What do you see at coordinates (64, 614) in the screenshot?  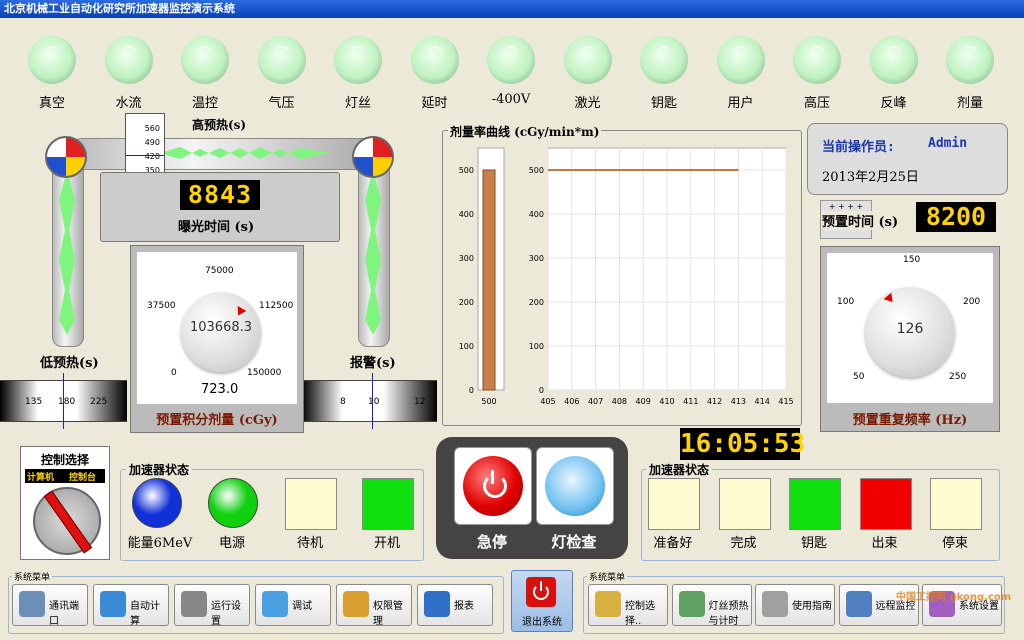 I see `menu-button-label: 通讯端口` at bounding box center [64, 614].